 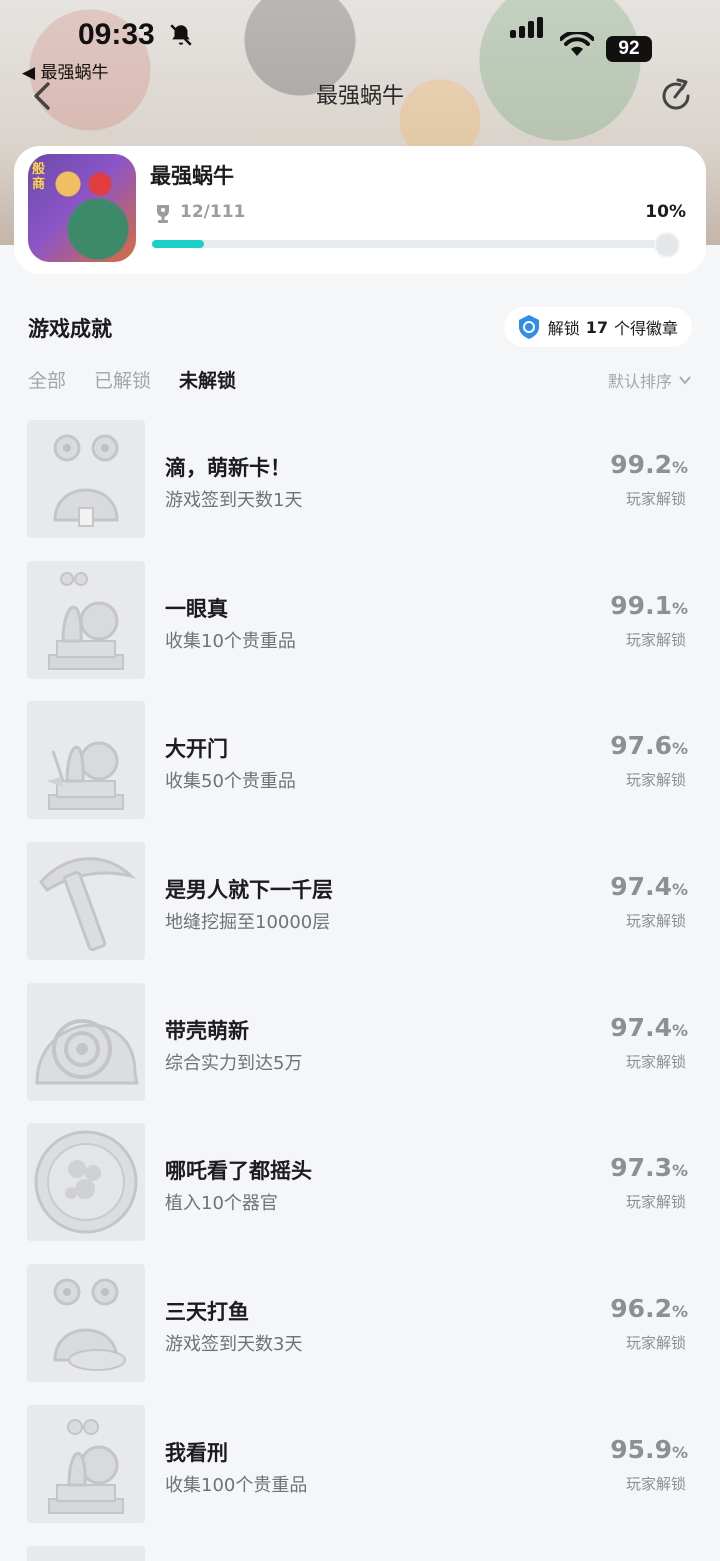 I want to click on achievement-title: 大开门, so click(x=196, y=749).